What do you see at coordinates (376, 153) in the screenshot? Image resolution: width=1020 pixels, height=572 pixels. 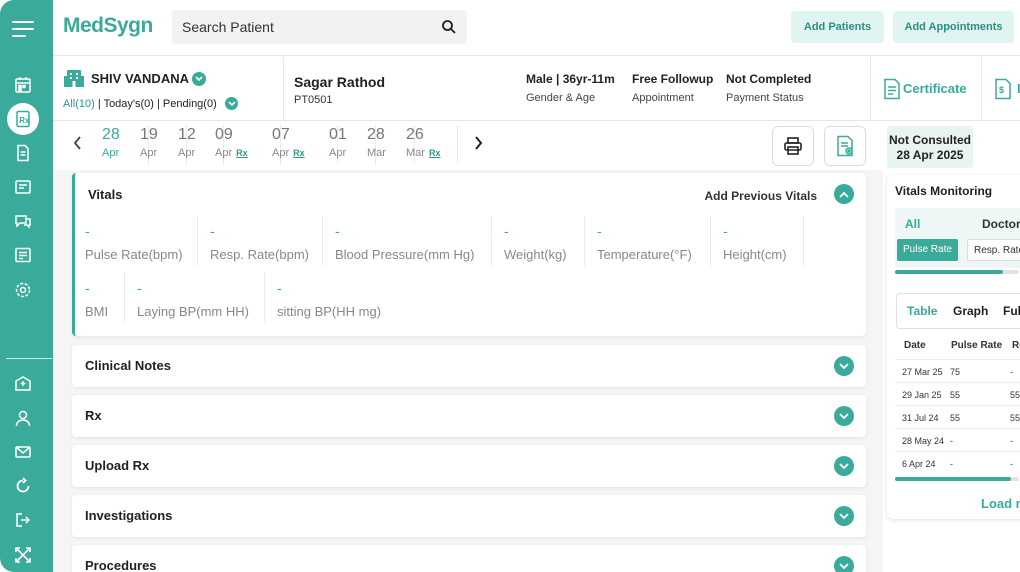 I see `visit-month: Mar` at bounding box center [376, 153].